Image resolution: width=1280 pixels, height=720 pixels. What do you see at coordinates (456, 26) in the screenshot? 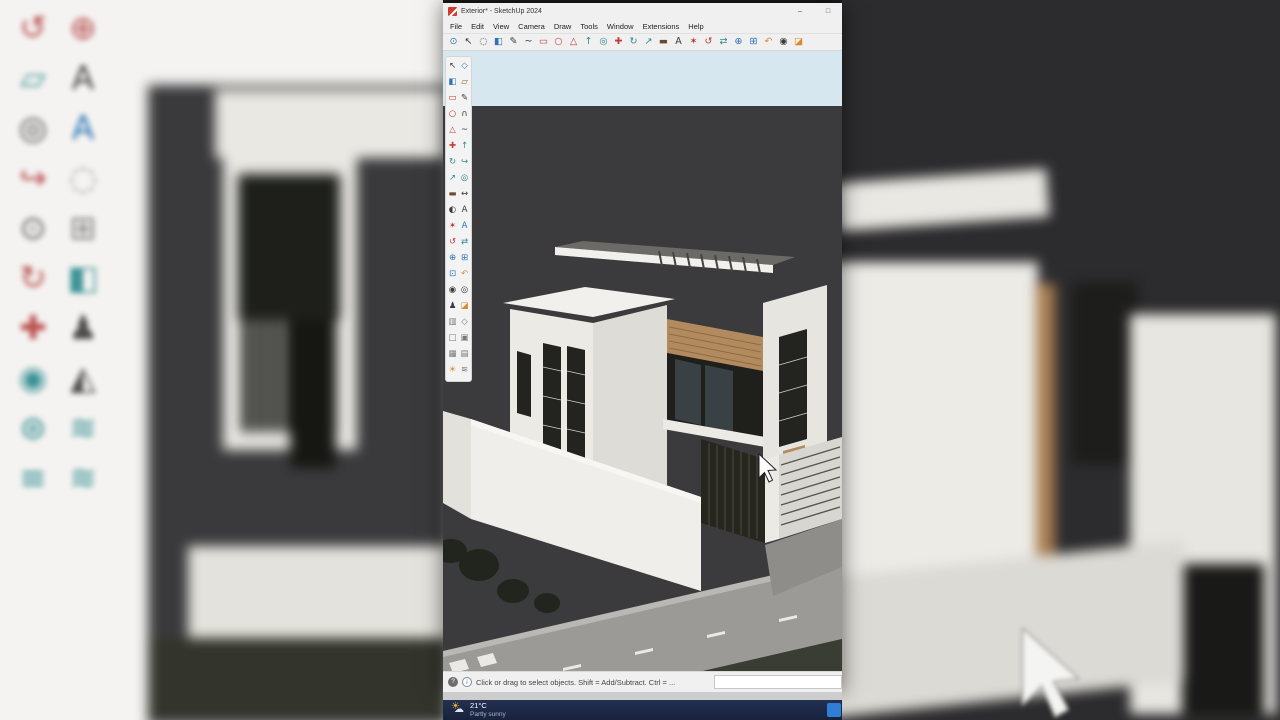
I see `menu-item: File` at bounding box center [456, 26].